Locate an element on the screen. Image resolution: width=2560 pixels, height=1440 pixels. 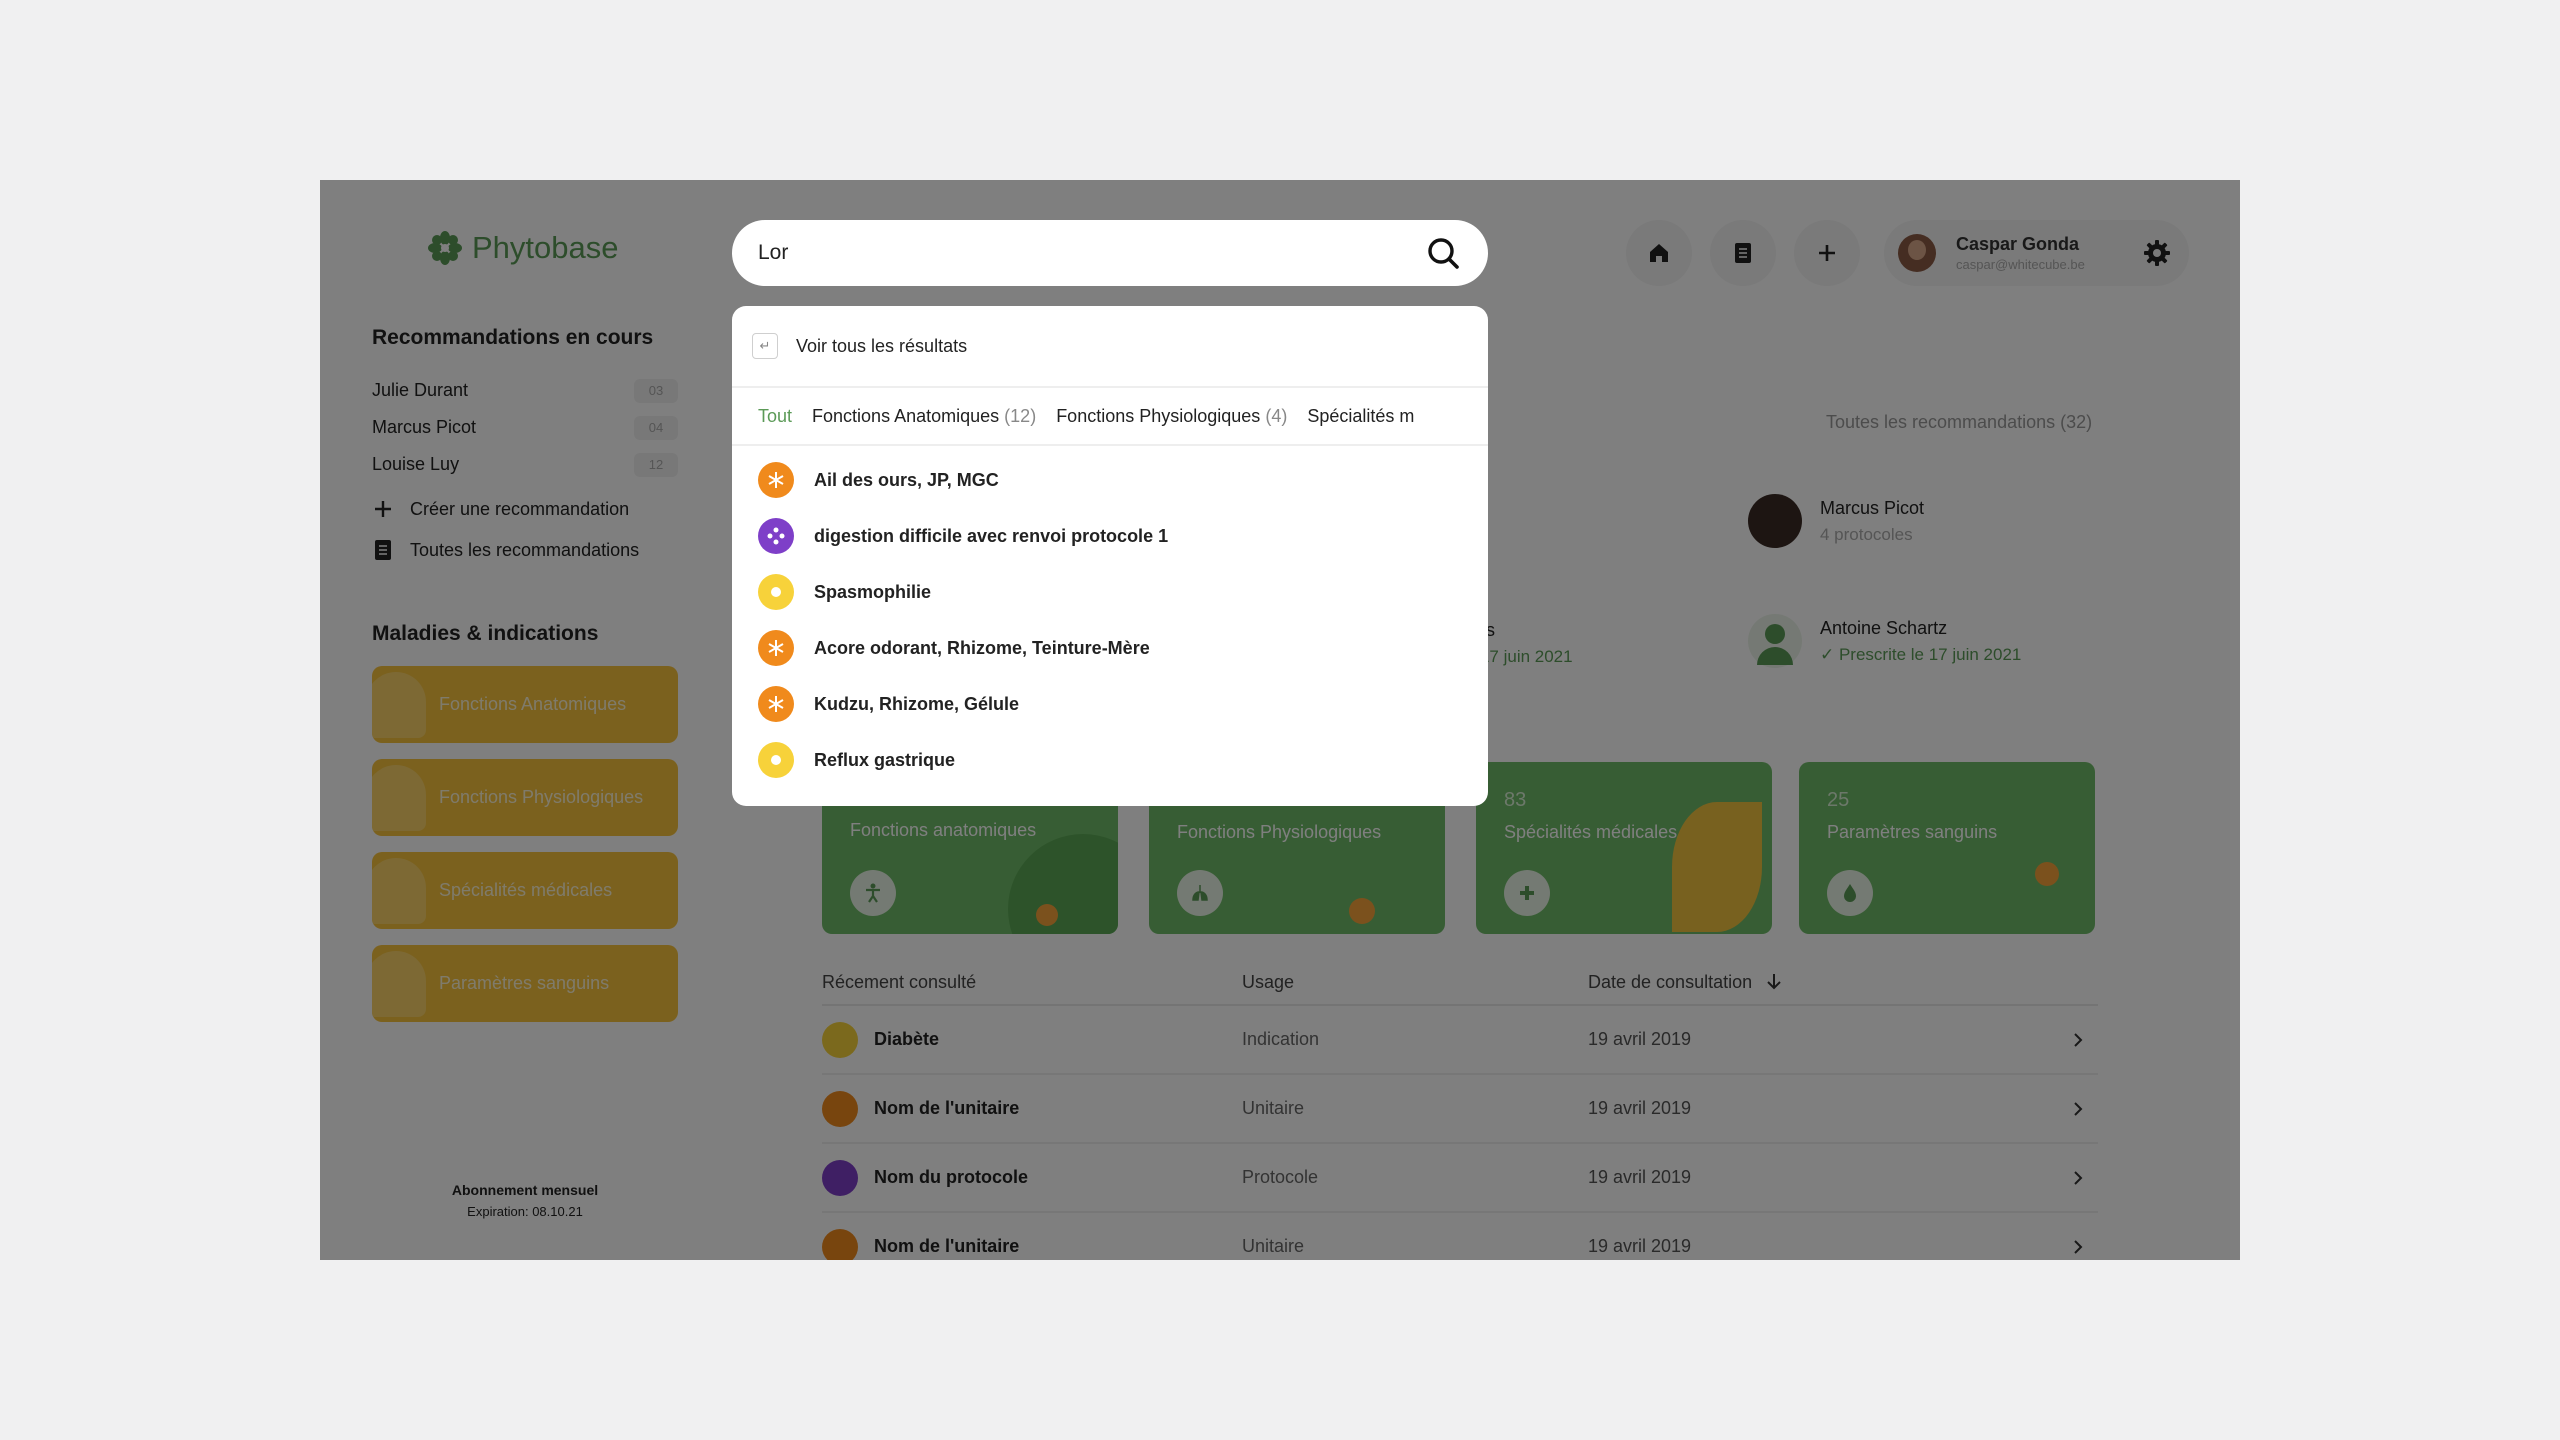
result-label: Acore odorant, Rhizome, Teinture-Mère is located at coordinates (982, 647).